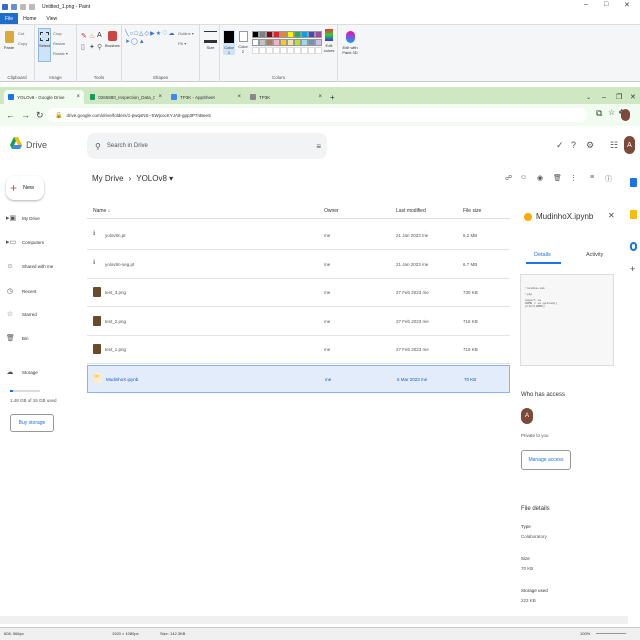 The height and width of the screenshot is (640, 640). I want to click on column-size: File size, so click(472, 211).